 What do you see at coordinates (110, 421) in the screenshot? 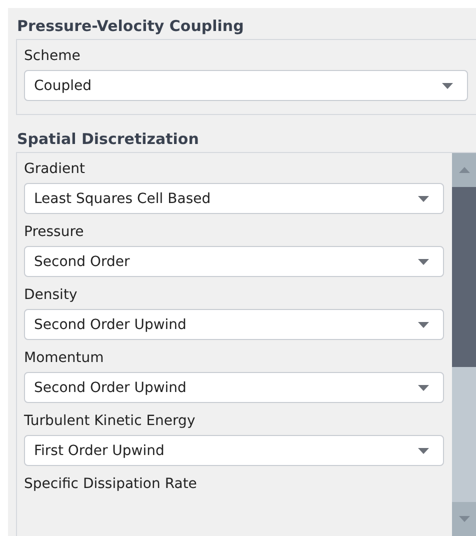
I see `field-label: Turbulent Kinetic Energy` at bounding box center [110, 421].